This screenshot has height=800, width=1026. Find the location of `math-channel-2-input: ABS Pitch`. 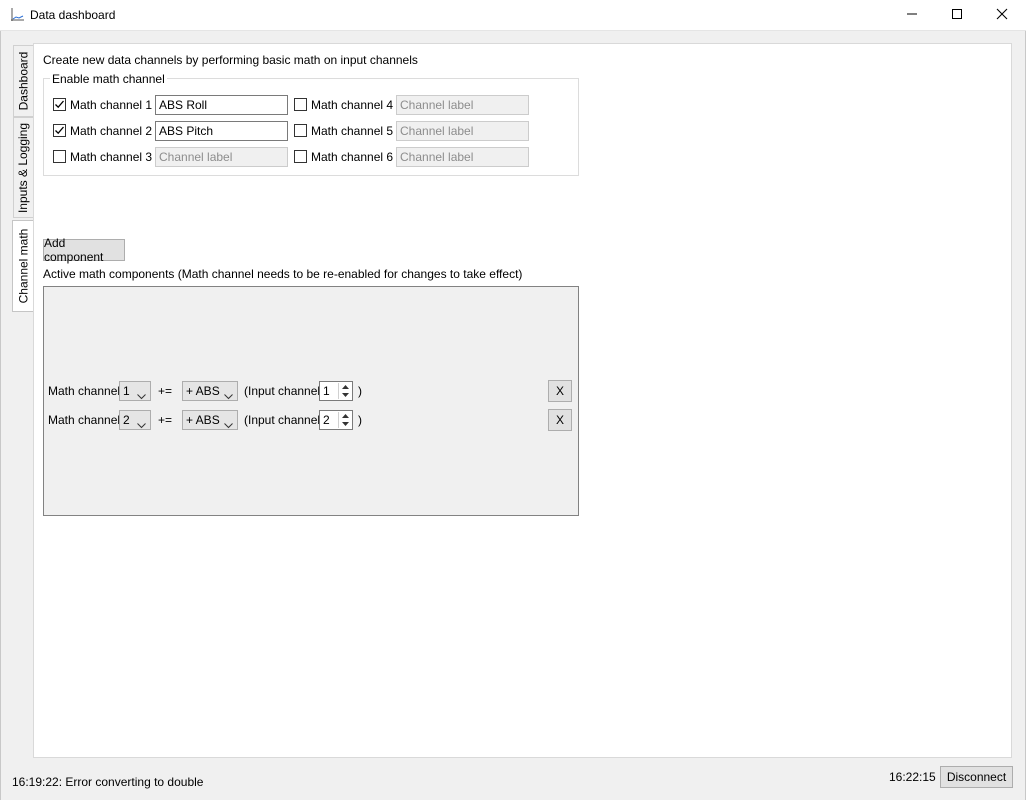

math-channel-2-input: ABS Pitch is located at coordinates (221, 131).